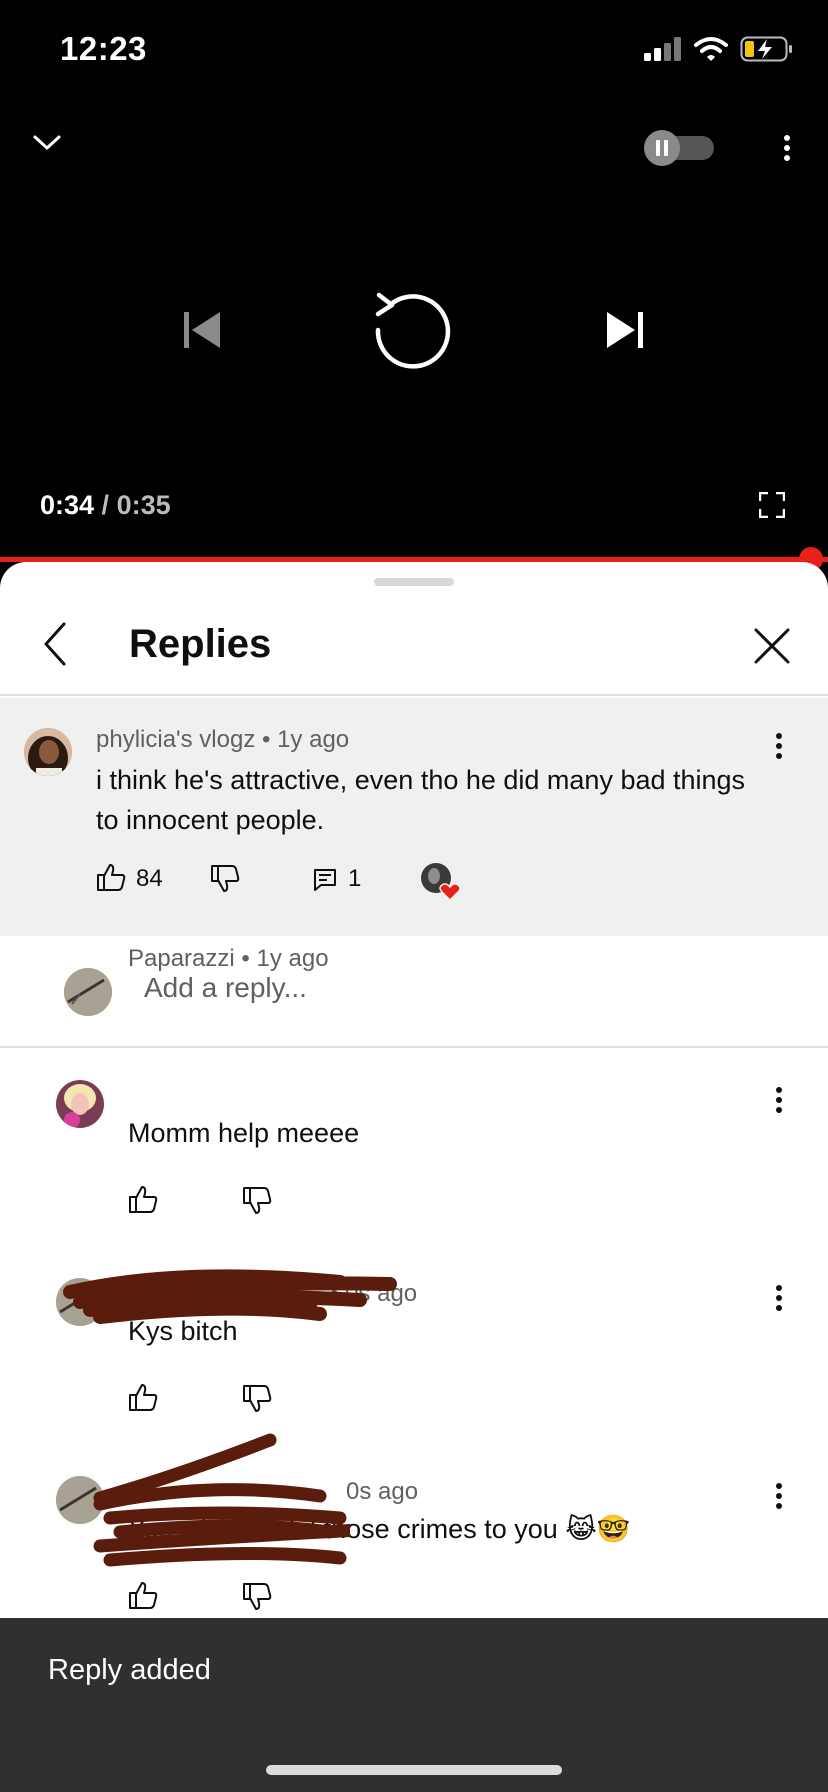 This screenshot has height=1792, width=828. Describe the element at coordinates (772, 646) in the screenshot. I see `close-icon` at that location.